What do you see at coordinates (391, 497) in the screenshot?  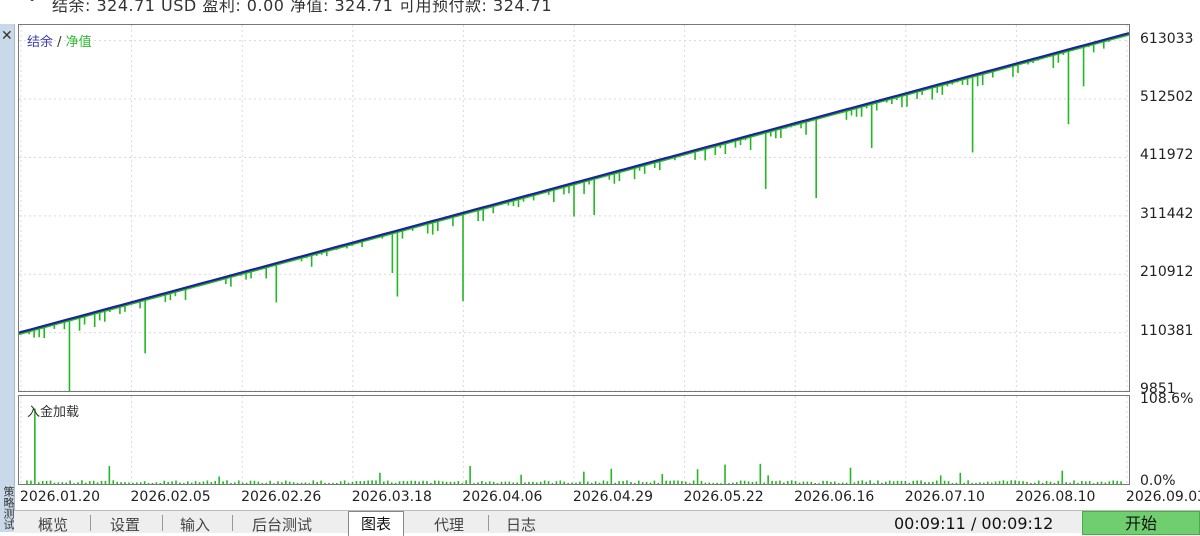 I see `x-tick-label: 2026.03.18` at bounding box center [391, 497].